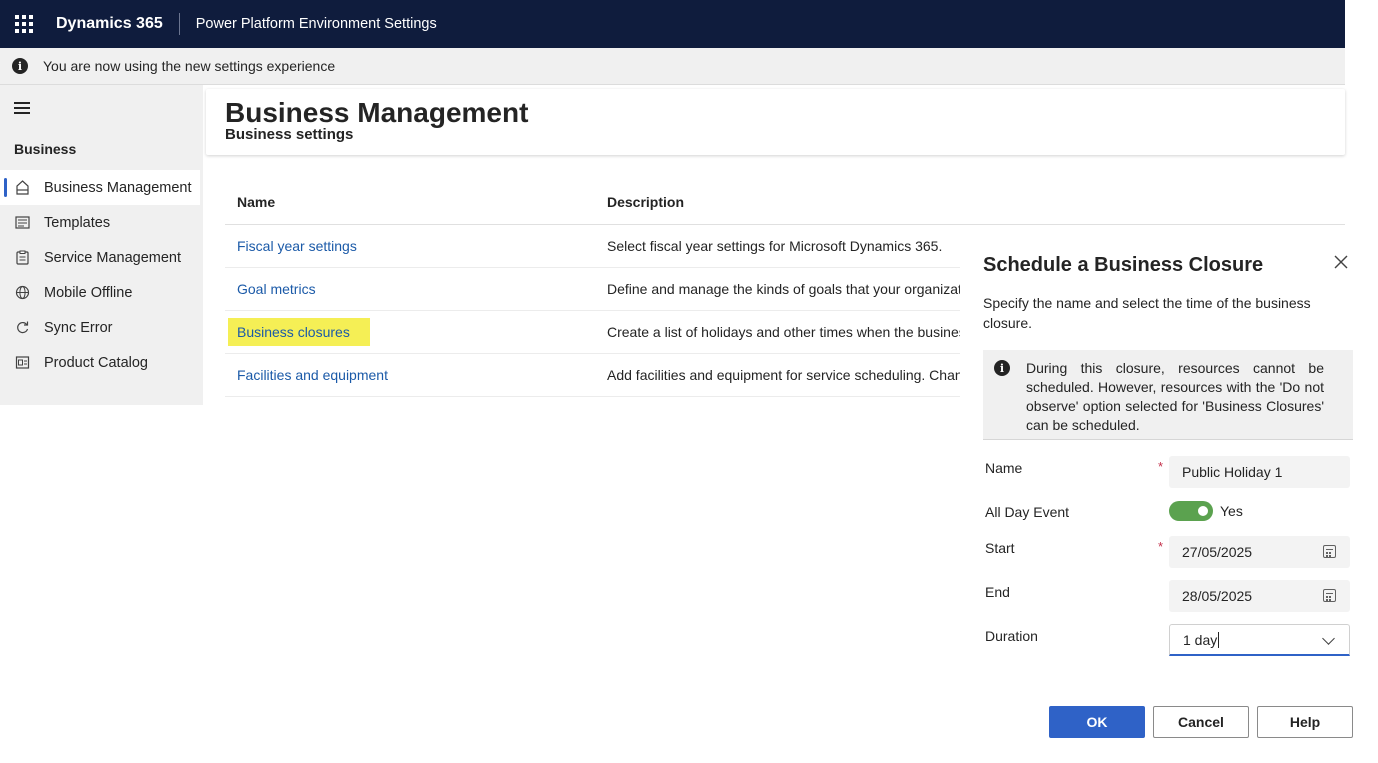  What do you see at coordinates (201, 245) in the screenshot?
I see `content-divider` at bounding box center [201, 245].